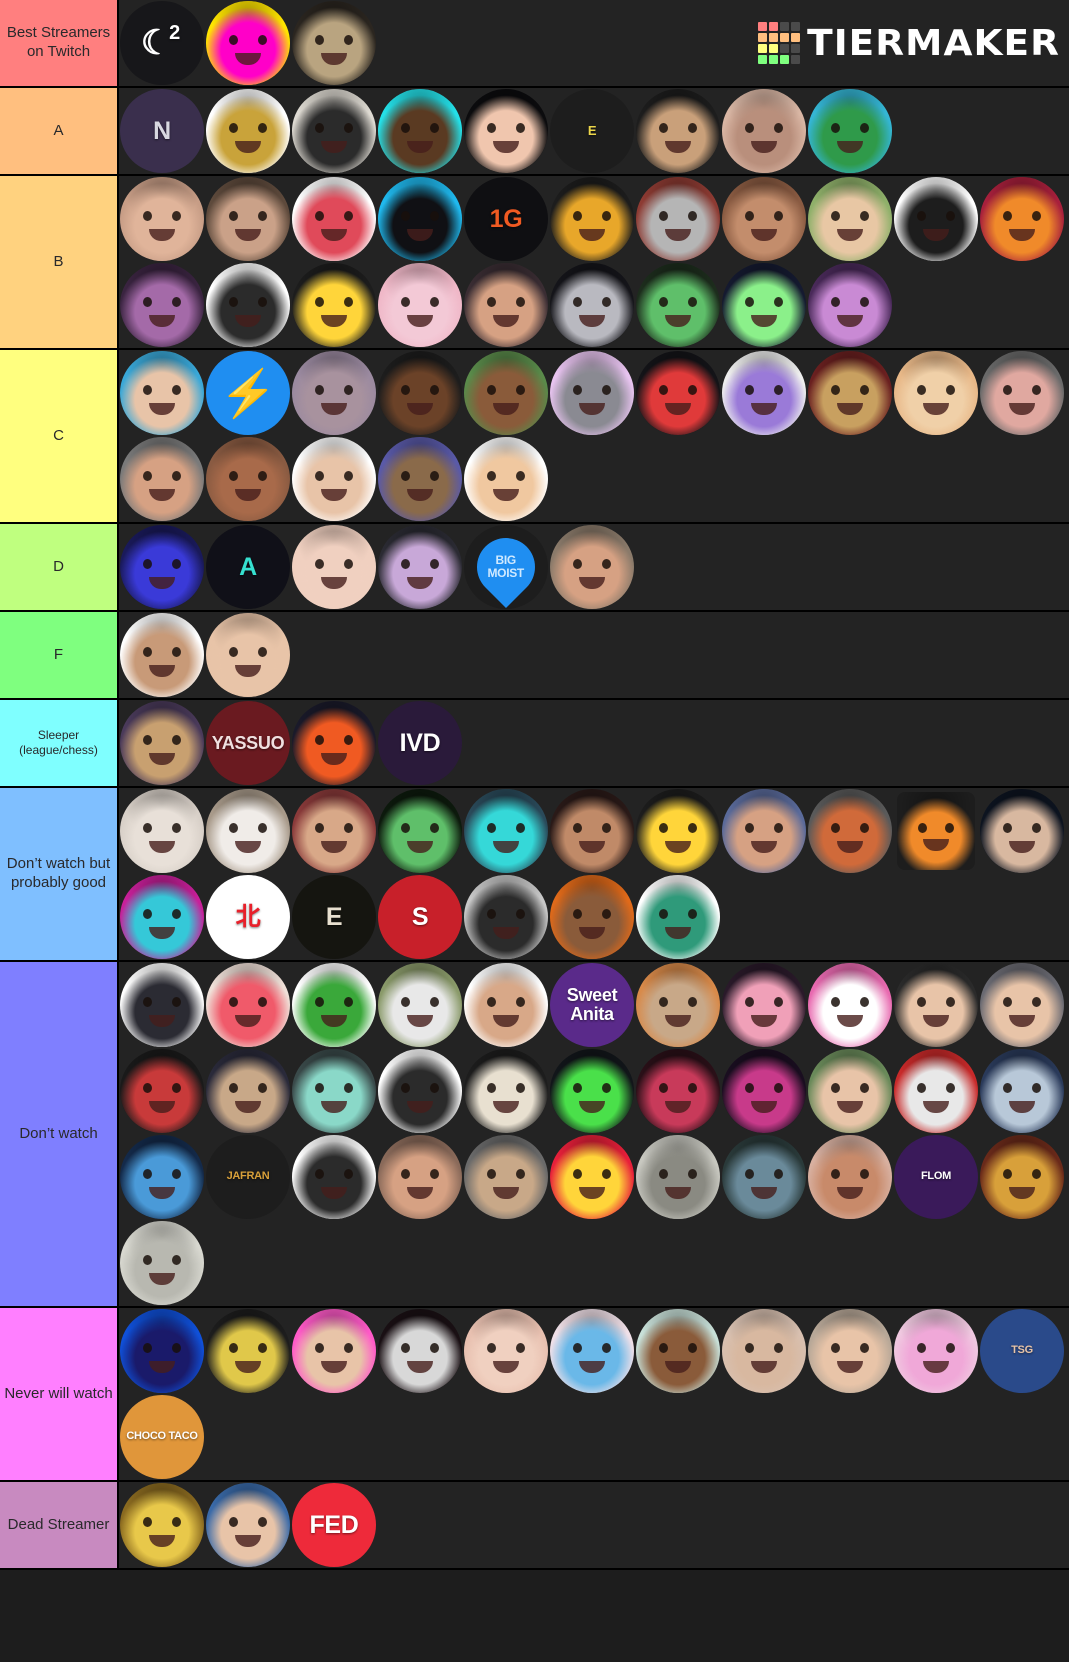  What do you see at coordinates (678, 1351) in the screenshot?
I see `anime-brown-hair-boy-avatar` at bounding box center [678, 1351].